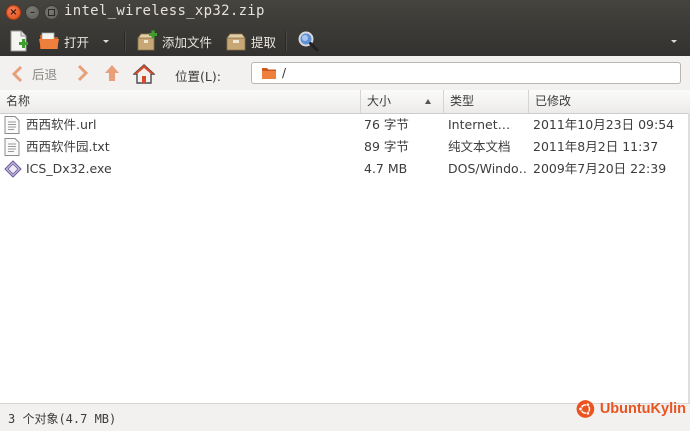 The height and width of the screenshot is (431, 690). I want to click on file-modified: 2011年8月2日 11:37, so click(596, 146).